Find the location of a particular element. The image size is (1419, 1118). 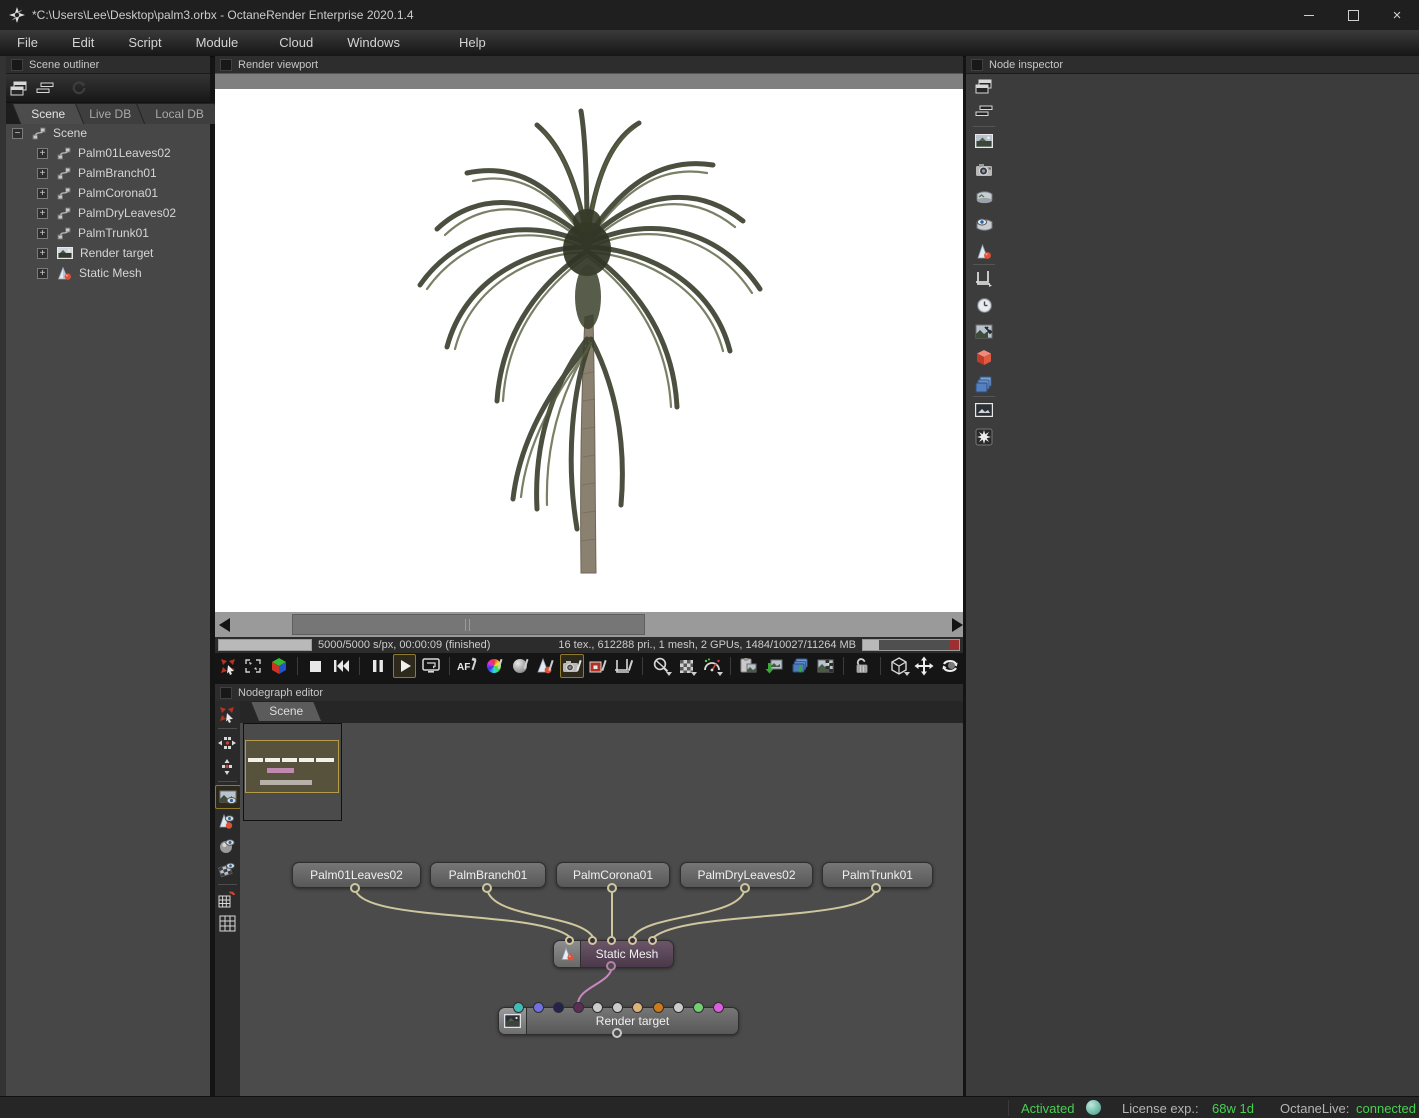

pan-mode-icon is located at coordinates (925, 666).